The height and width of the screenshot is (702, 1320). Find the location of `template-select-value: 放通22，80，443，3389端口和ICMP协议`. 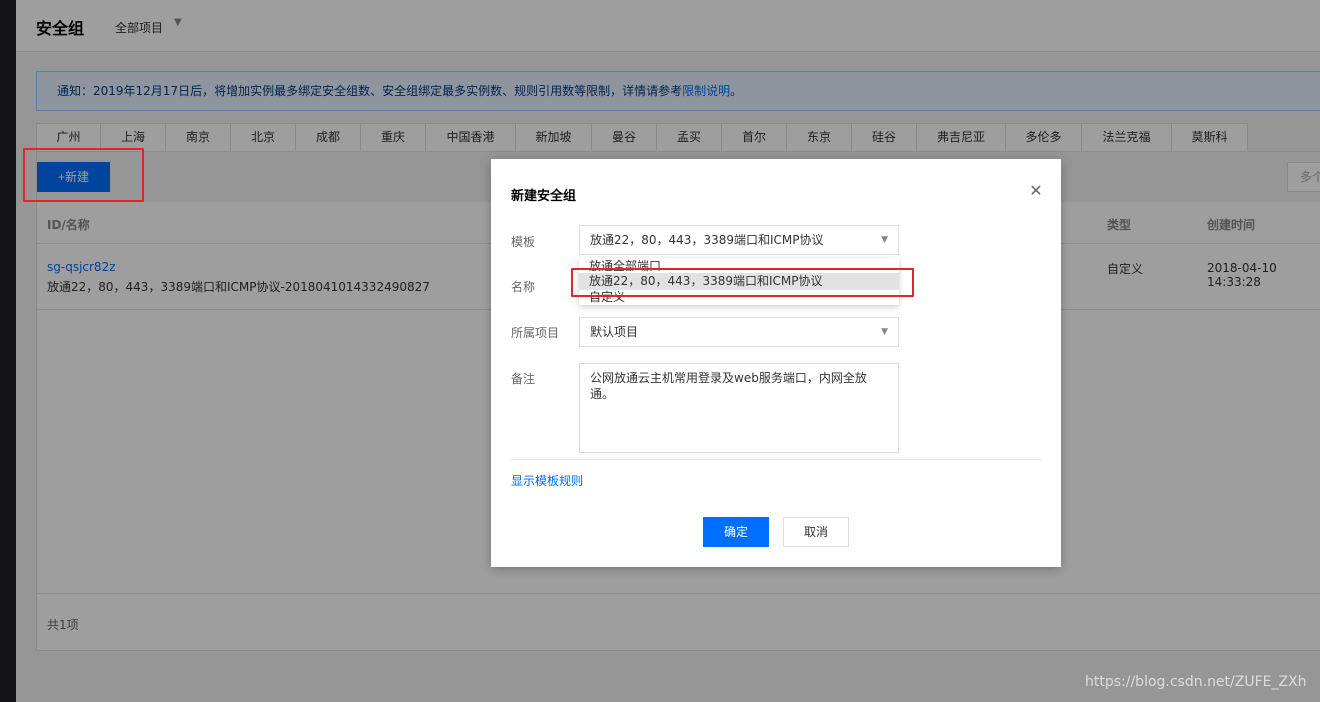

template-select-value: 放通22，80，443，3389端口和ICMP协议 is located at coordinates (707, 240).